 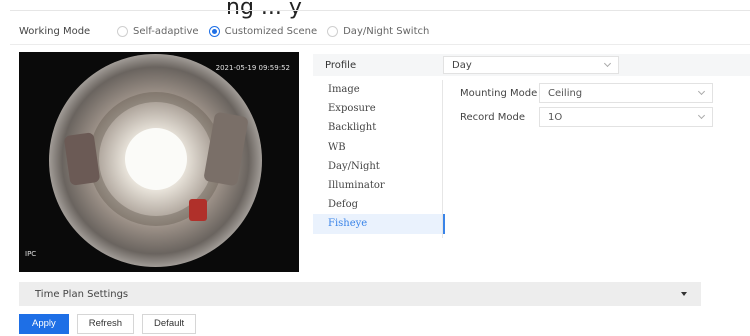 What do you see at coordinates (499, 93) in the screenshot?
I see `mounting-mode-label: Mounting Mode` at bounding box center [499, 93].